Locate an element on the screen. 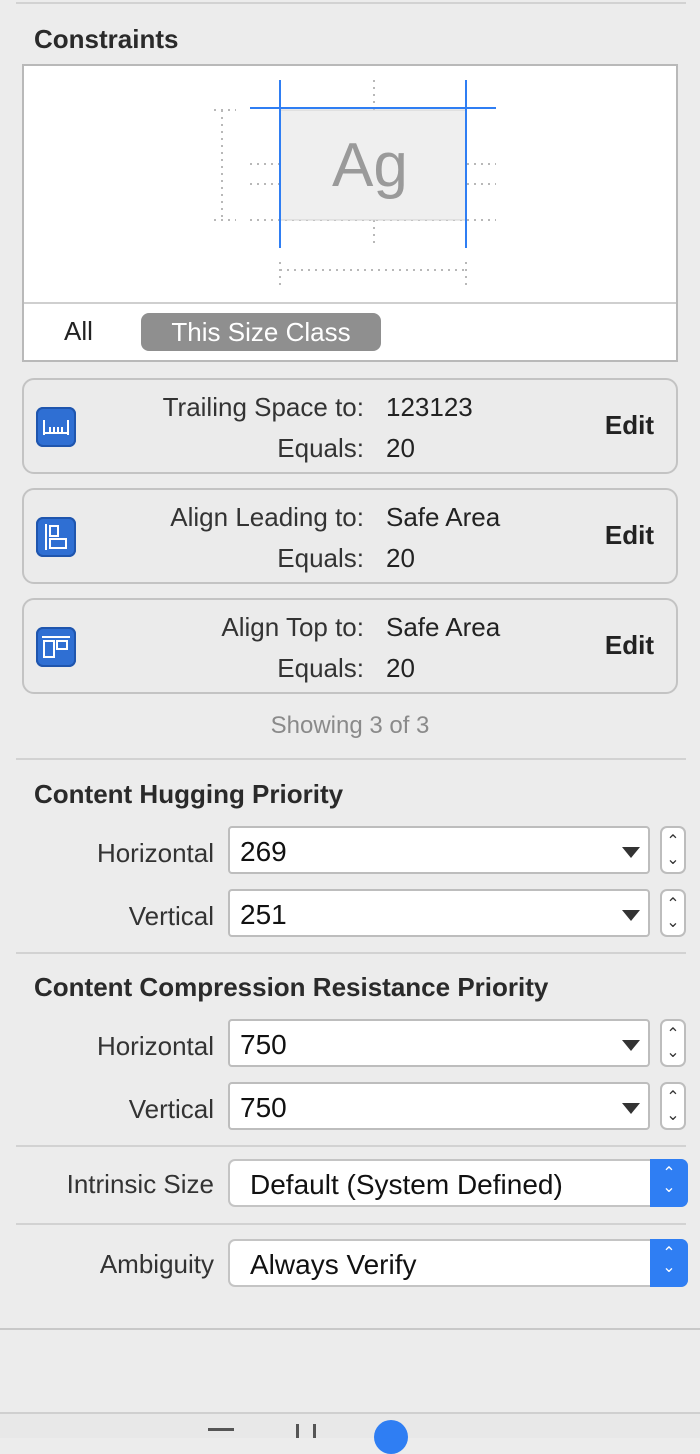 This screenshot has height=1454, width=700. ambiguity-label: Ambiguity is located at coordinates (156, 1264).